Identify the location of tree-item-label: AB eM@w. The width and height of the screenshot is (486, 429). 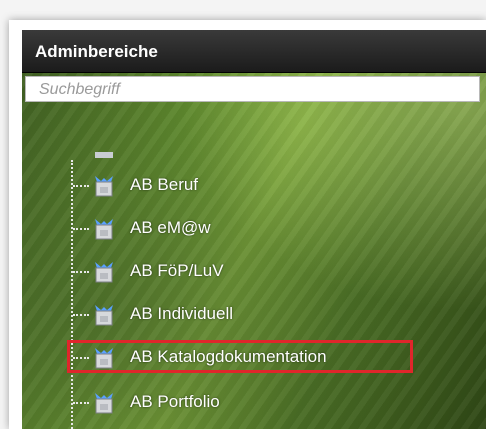
(170, 227).